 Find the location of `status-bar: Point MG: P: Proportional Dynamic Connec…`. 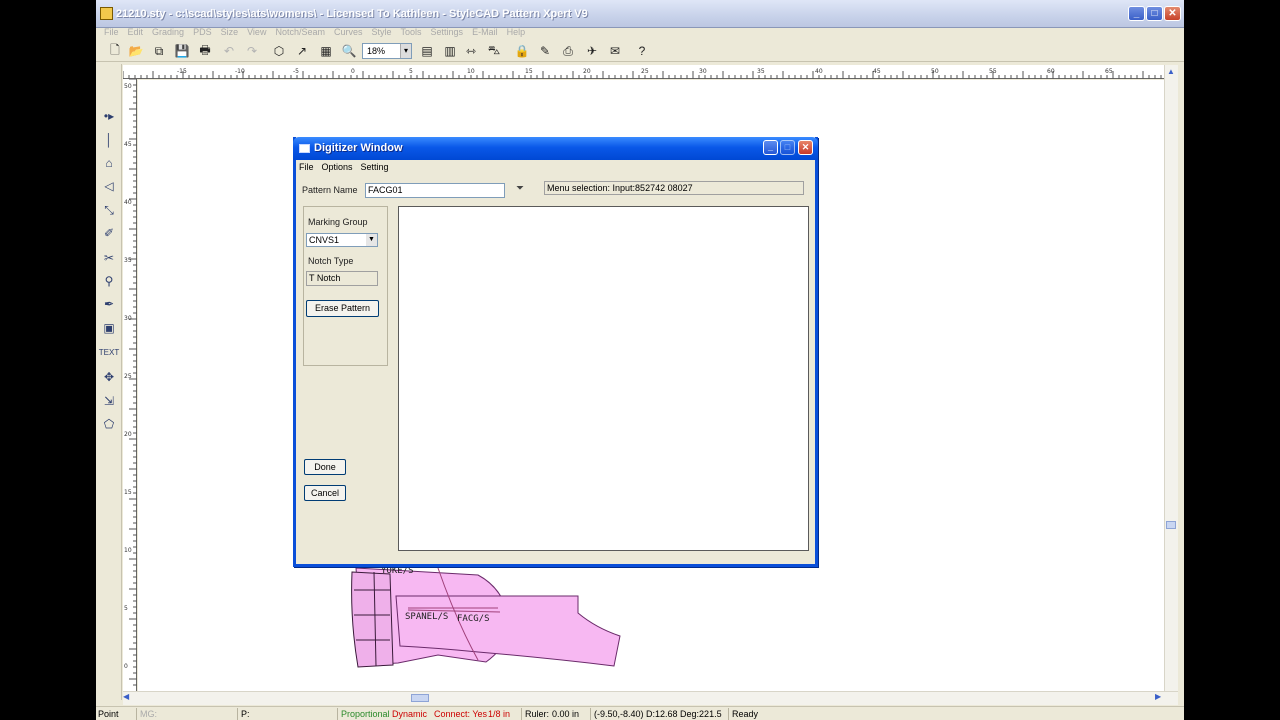

status-bar: Point MG: P: Proportional Dynamic Connec… is located at coordinates (640, 713).